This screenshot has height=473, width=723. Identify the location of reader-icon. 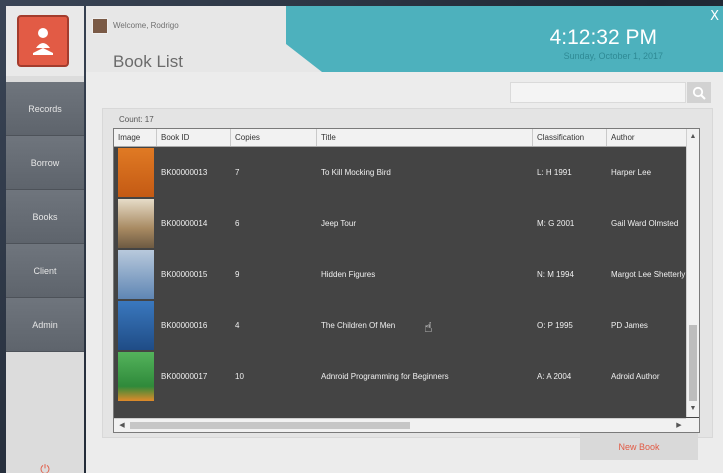
(43, 41).